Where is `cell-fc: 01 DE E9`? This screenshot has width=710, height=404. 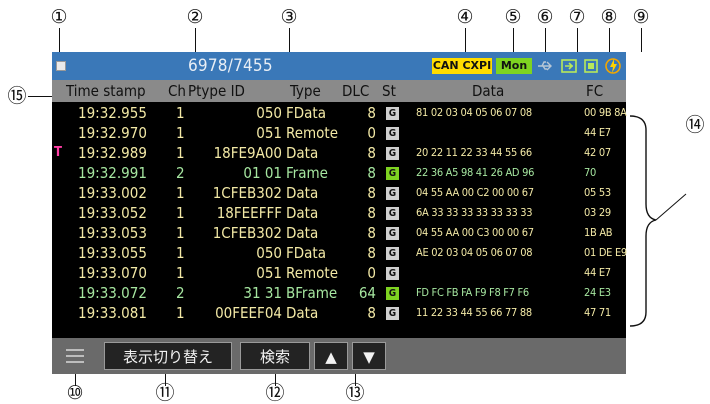
cell-fc: 01 DE E9 is located at coordinates (605, 252).